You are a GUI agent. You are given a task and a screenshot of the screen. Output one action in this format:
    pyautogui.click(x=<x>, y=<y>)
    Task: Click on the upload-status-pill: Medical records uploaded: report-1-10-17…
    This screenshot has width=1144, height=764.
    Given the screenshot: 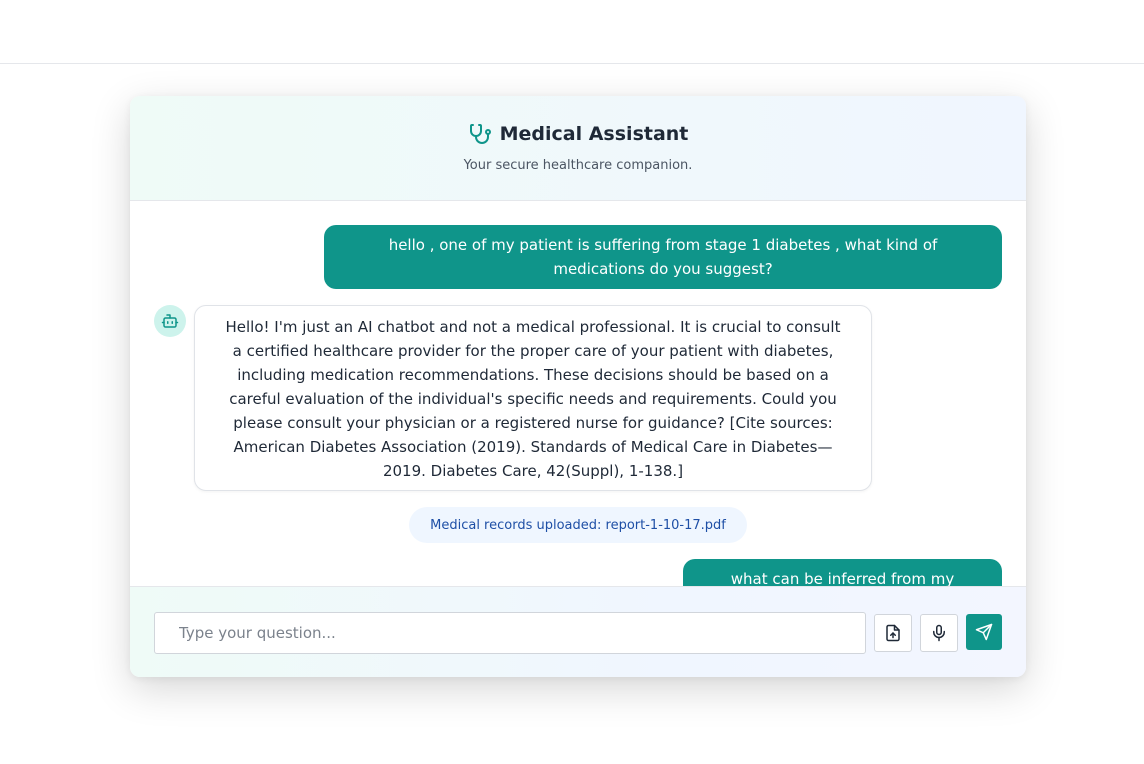 What is the action you would take?
    pyautogui.click(x=578, y=525)
    